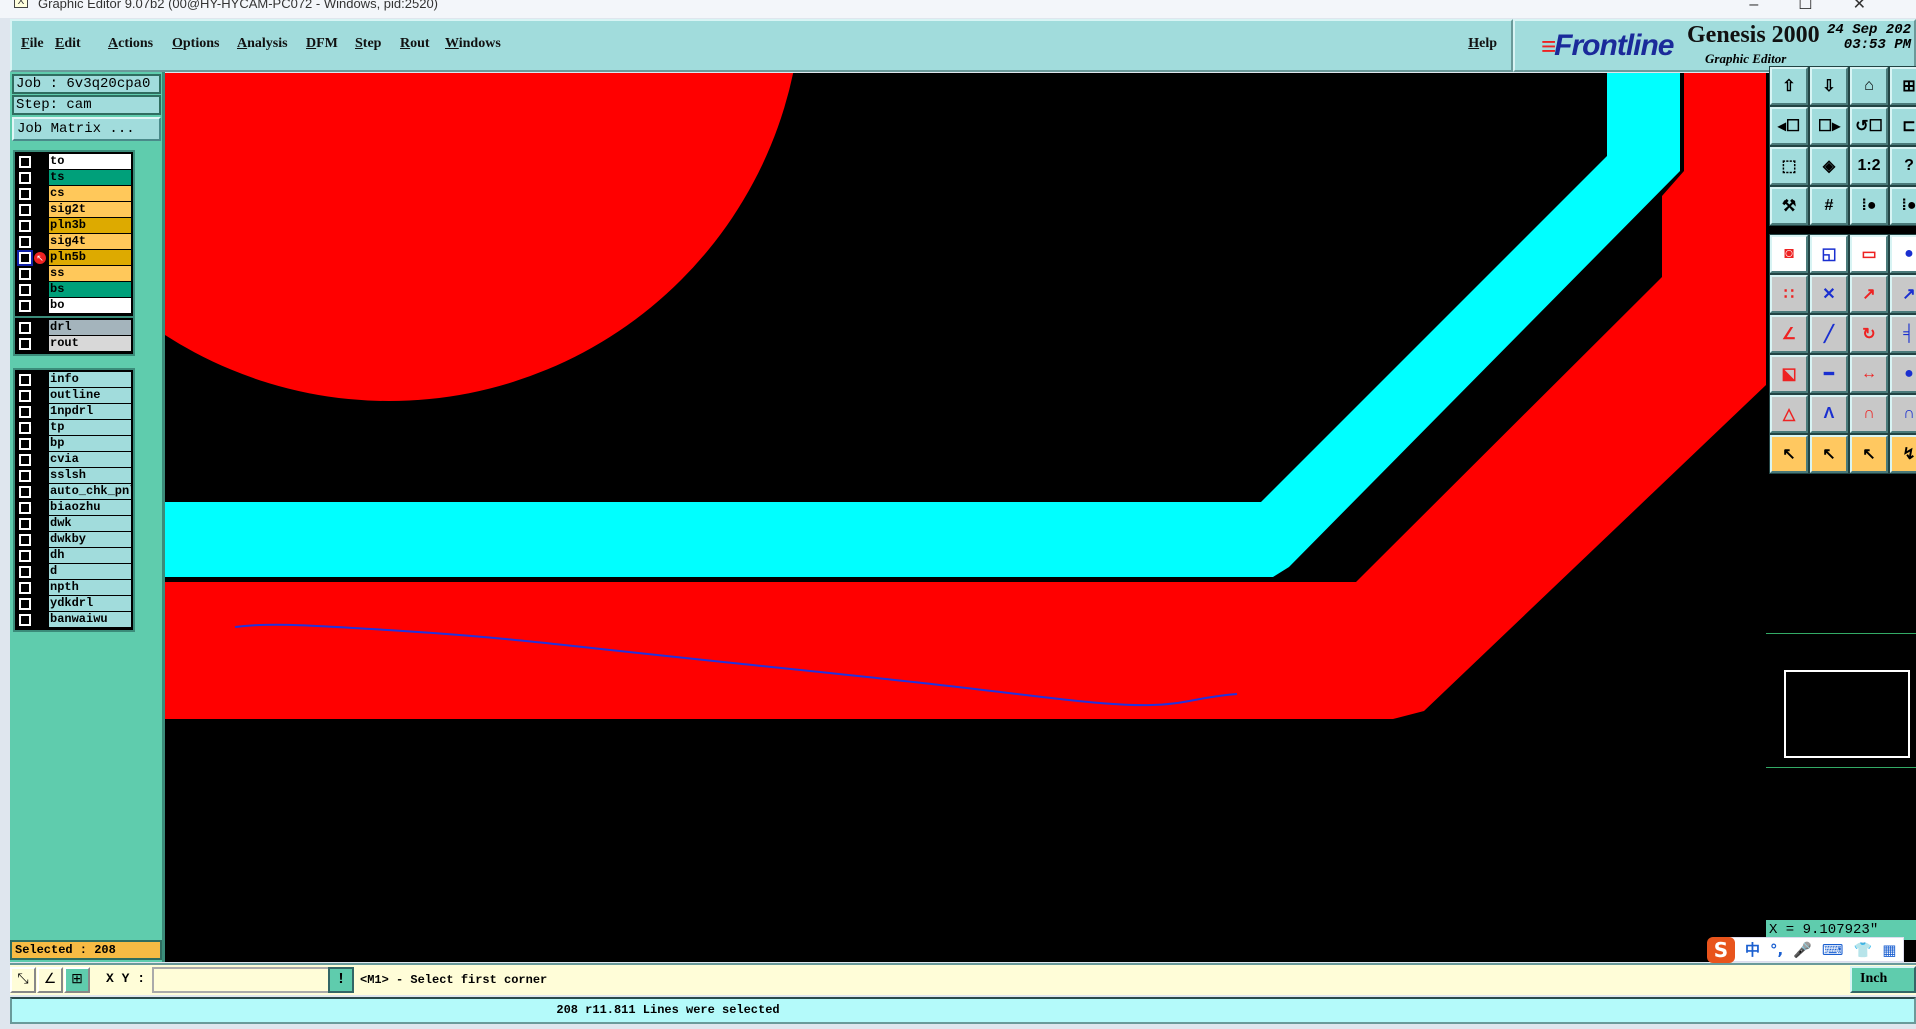  I want to click on mirror-button: ╡, so click(1902, 334).